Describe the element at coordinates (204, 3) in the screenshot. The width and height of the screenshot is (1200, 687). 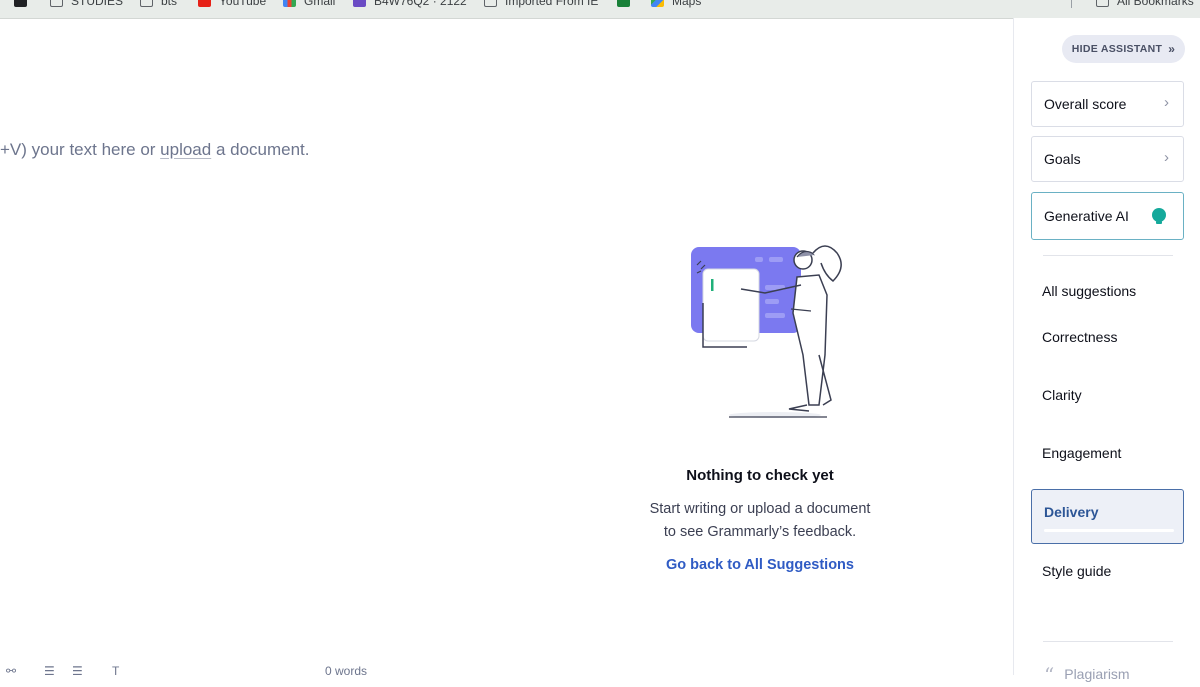
I see `youtube-icon` at that location.